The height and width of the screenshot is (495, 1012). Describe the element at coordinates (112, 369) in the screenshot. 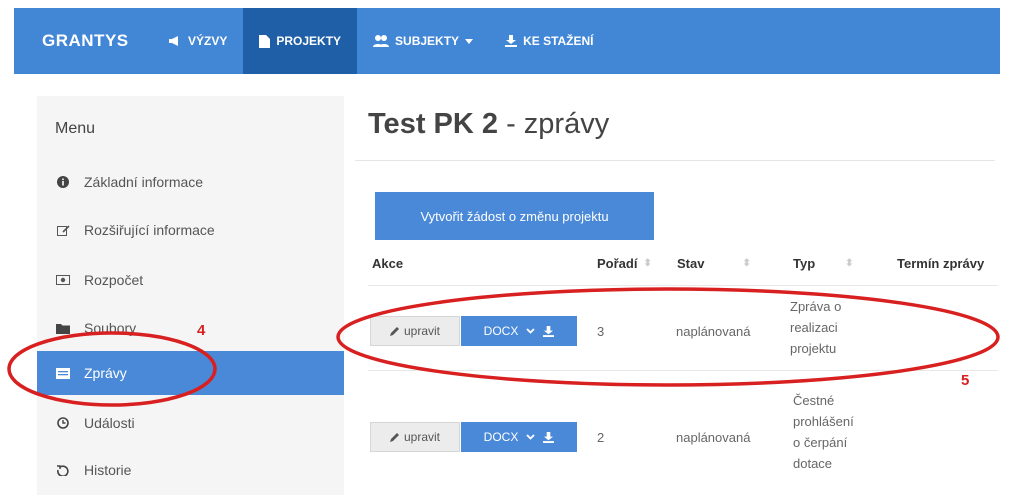

I see `annotation-ellipse-sidebar` at that location.